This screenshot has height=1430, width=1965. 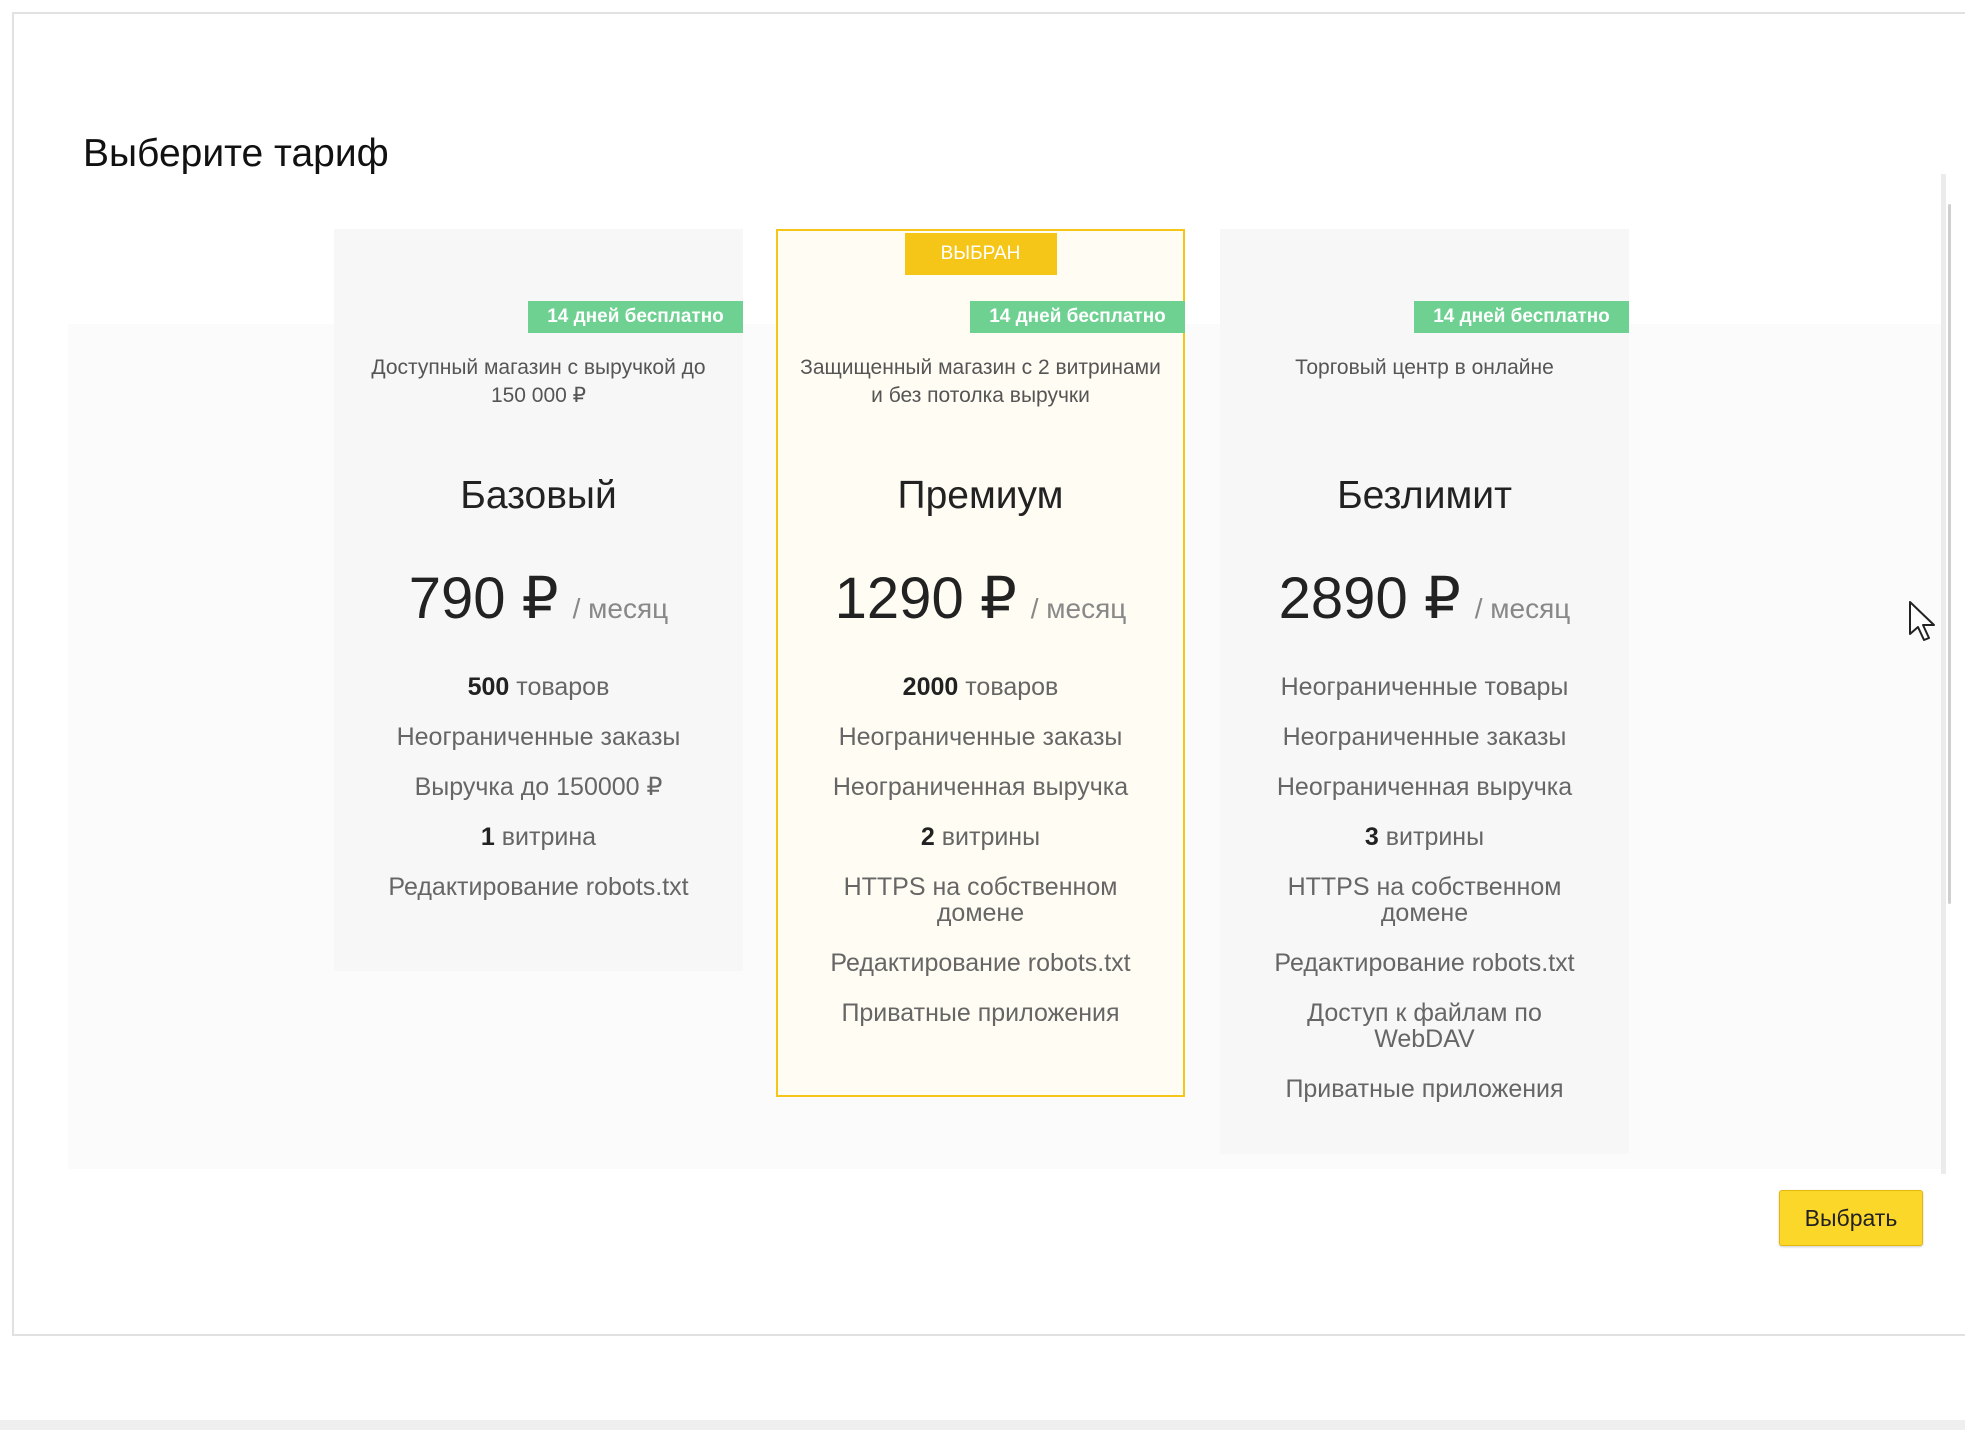 What do you see at coordinates (483, 598) in the screenshot?
I see `plan-price: 790 ₽` at bounding box center [483, 598].